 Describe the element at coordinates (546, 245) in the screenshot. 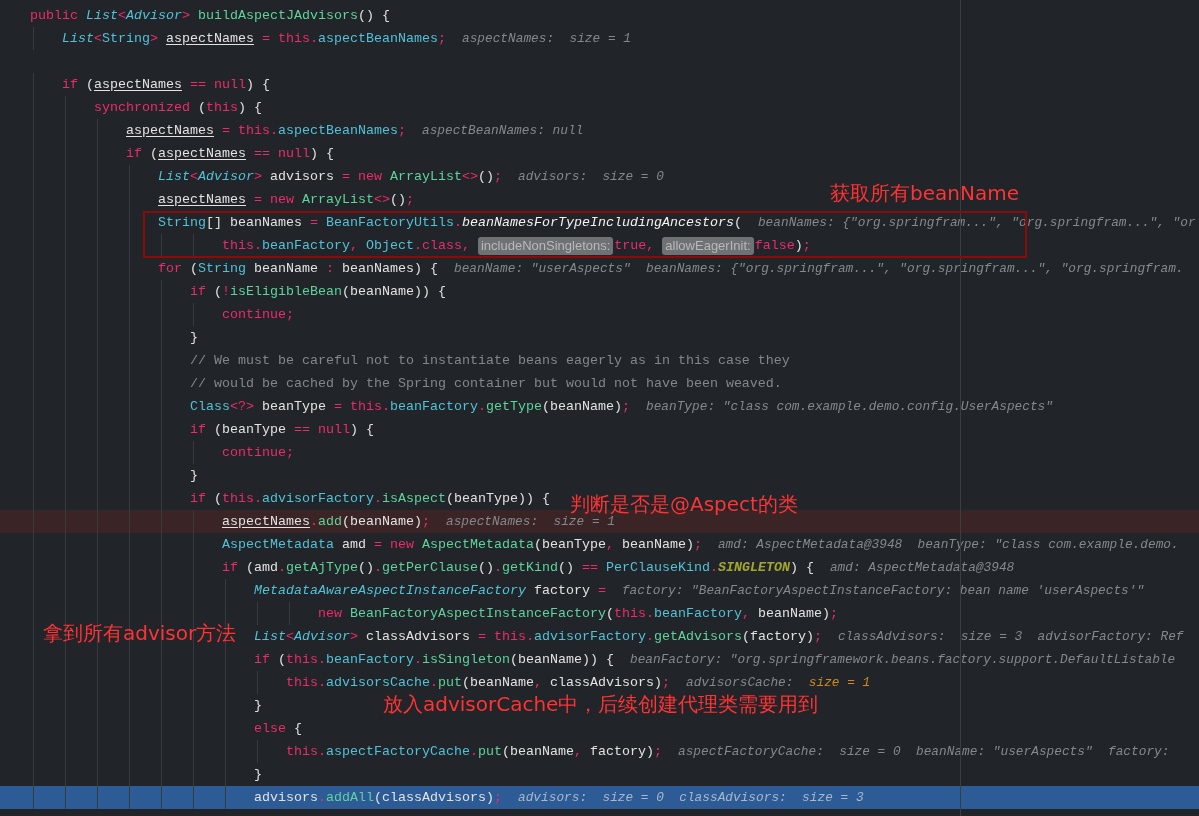

I see `parameter-hint: includeNonSingletons:` at that location.